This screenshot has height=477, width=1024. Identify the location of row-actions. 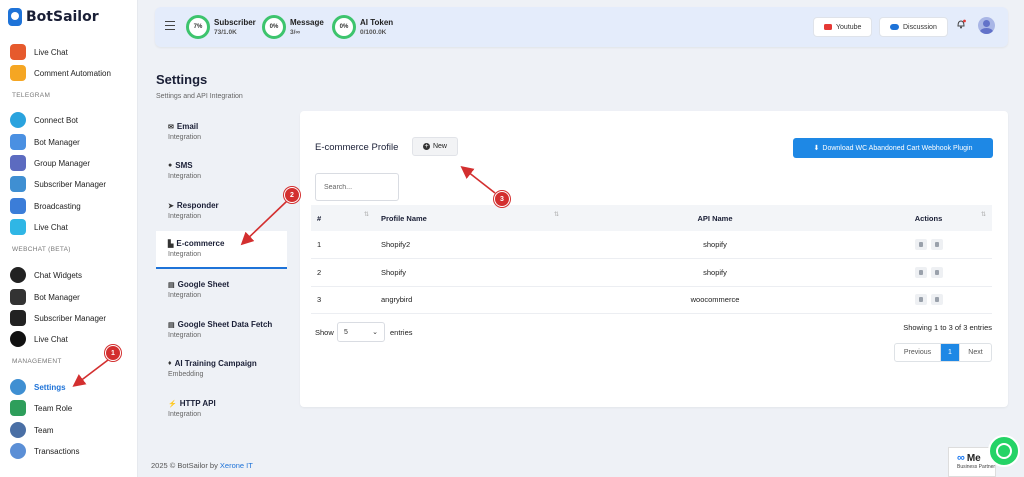
(928, 272).